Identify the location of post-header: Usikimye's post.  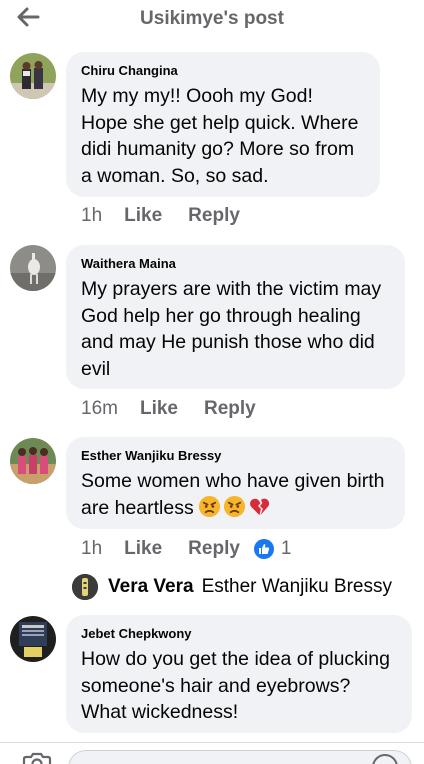
(212, 20).